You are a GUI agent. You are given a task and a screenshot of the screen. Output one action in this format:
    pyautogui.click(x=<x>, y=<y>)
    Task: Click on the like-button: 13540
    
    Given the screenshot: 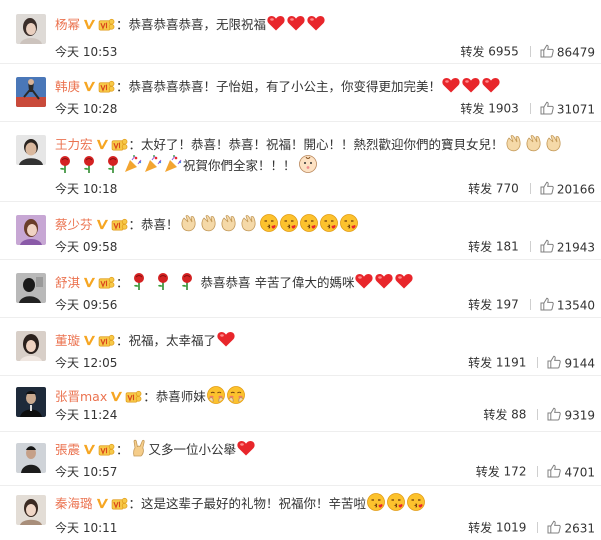 What is the action you would take?
    pyautogui.click(x=567, y=305)
    